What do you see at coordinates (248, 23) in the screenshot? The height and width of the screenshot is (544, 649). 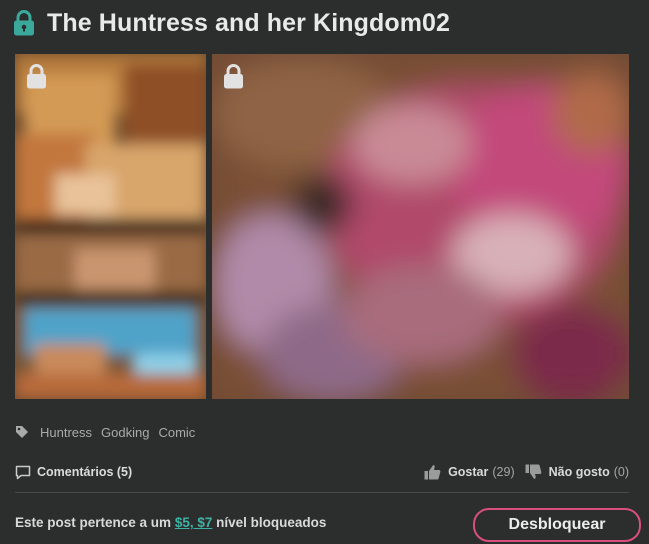 I see `post-title: The Huntress and her Kingdom02` at bounding box center [248, 23].